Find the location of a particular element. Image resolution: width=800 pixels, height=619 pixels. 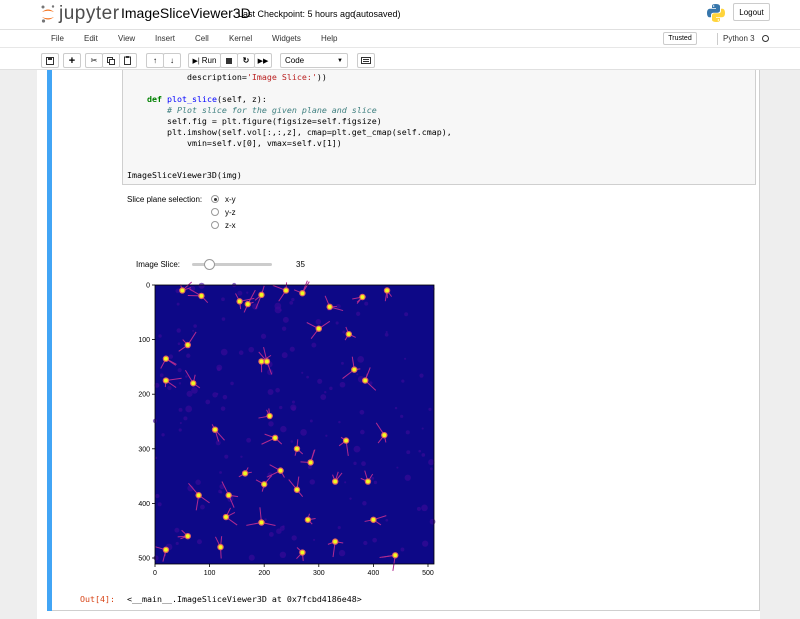

paste-button is located at coordinates (128, 60).